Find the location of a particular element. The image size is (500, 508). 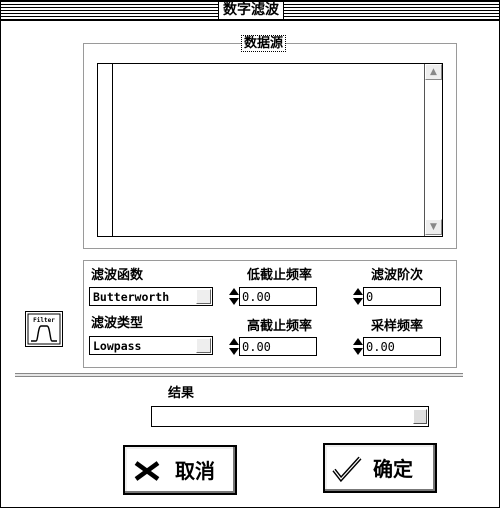

scroll-down-button: ▼ is located at coordinates (433, 227).